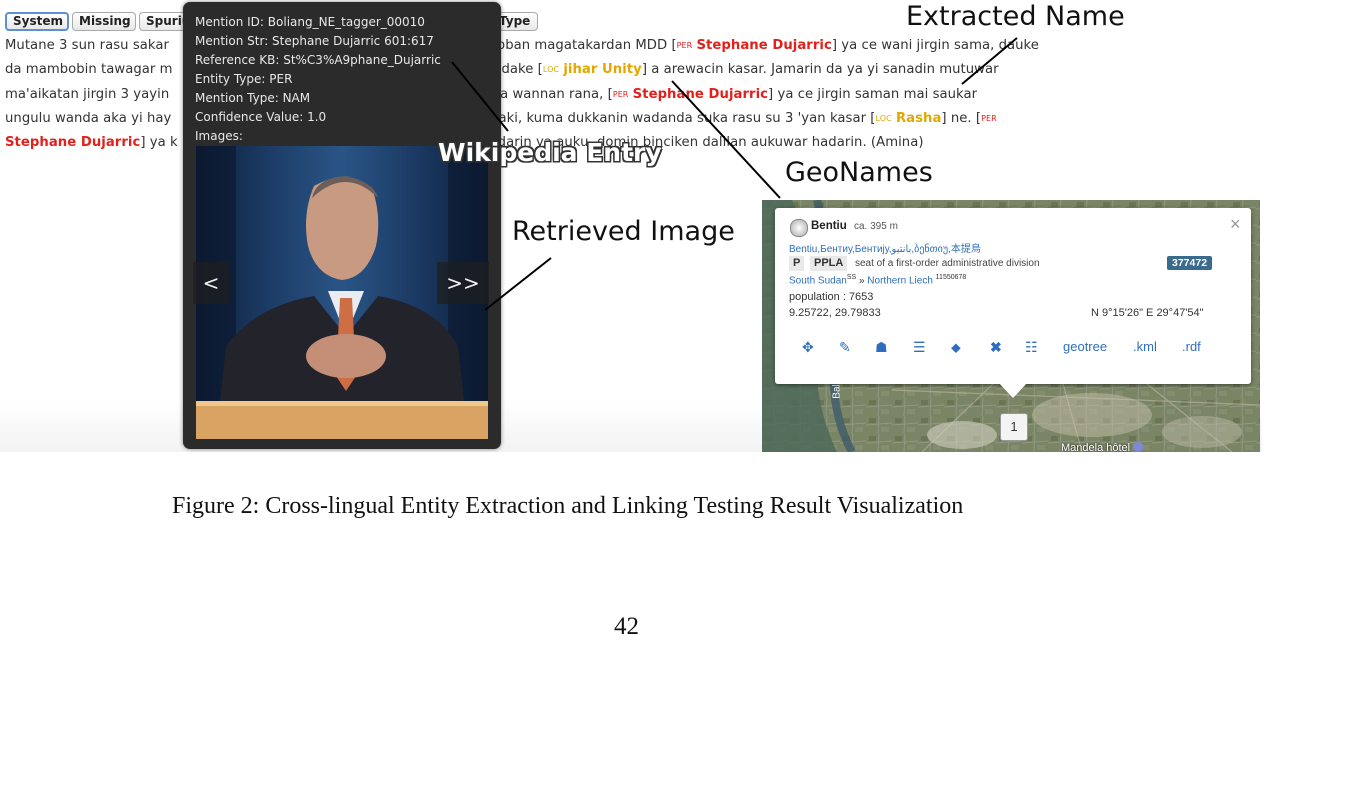 The width and height of the screenshot is (1360, 795). I want to click on state-id: 11550678, so click(951, 277).